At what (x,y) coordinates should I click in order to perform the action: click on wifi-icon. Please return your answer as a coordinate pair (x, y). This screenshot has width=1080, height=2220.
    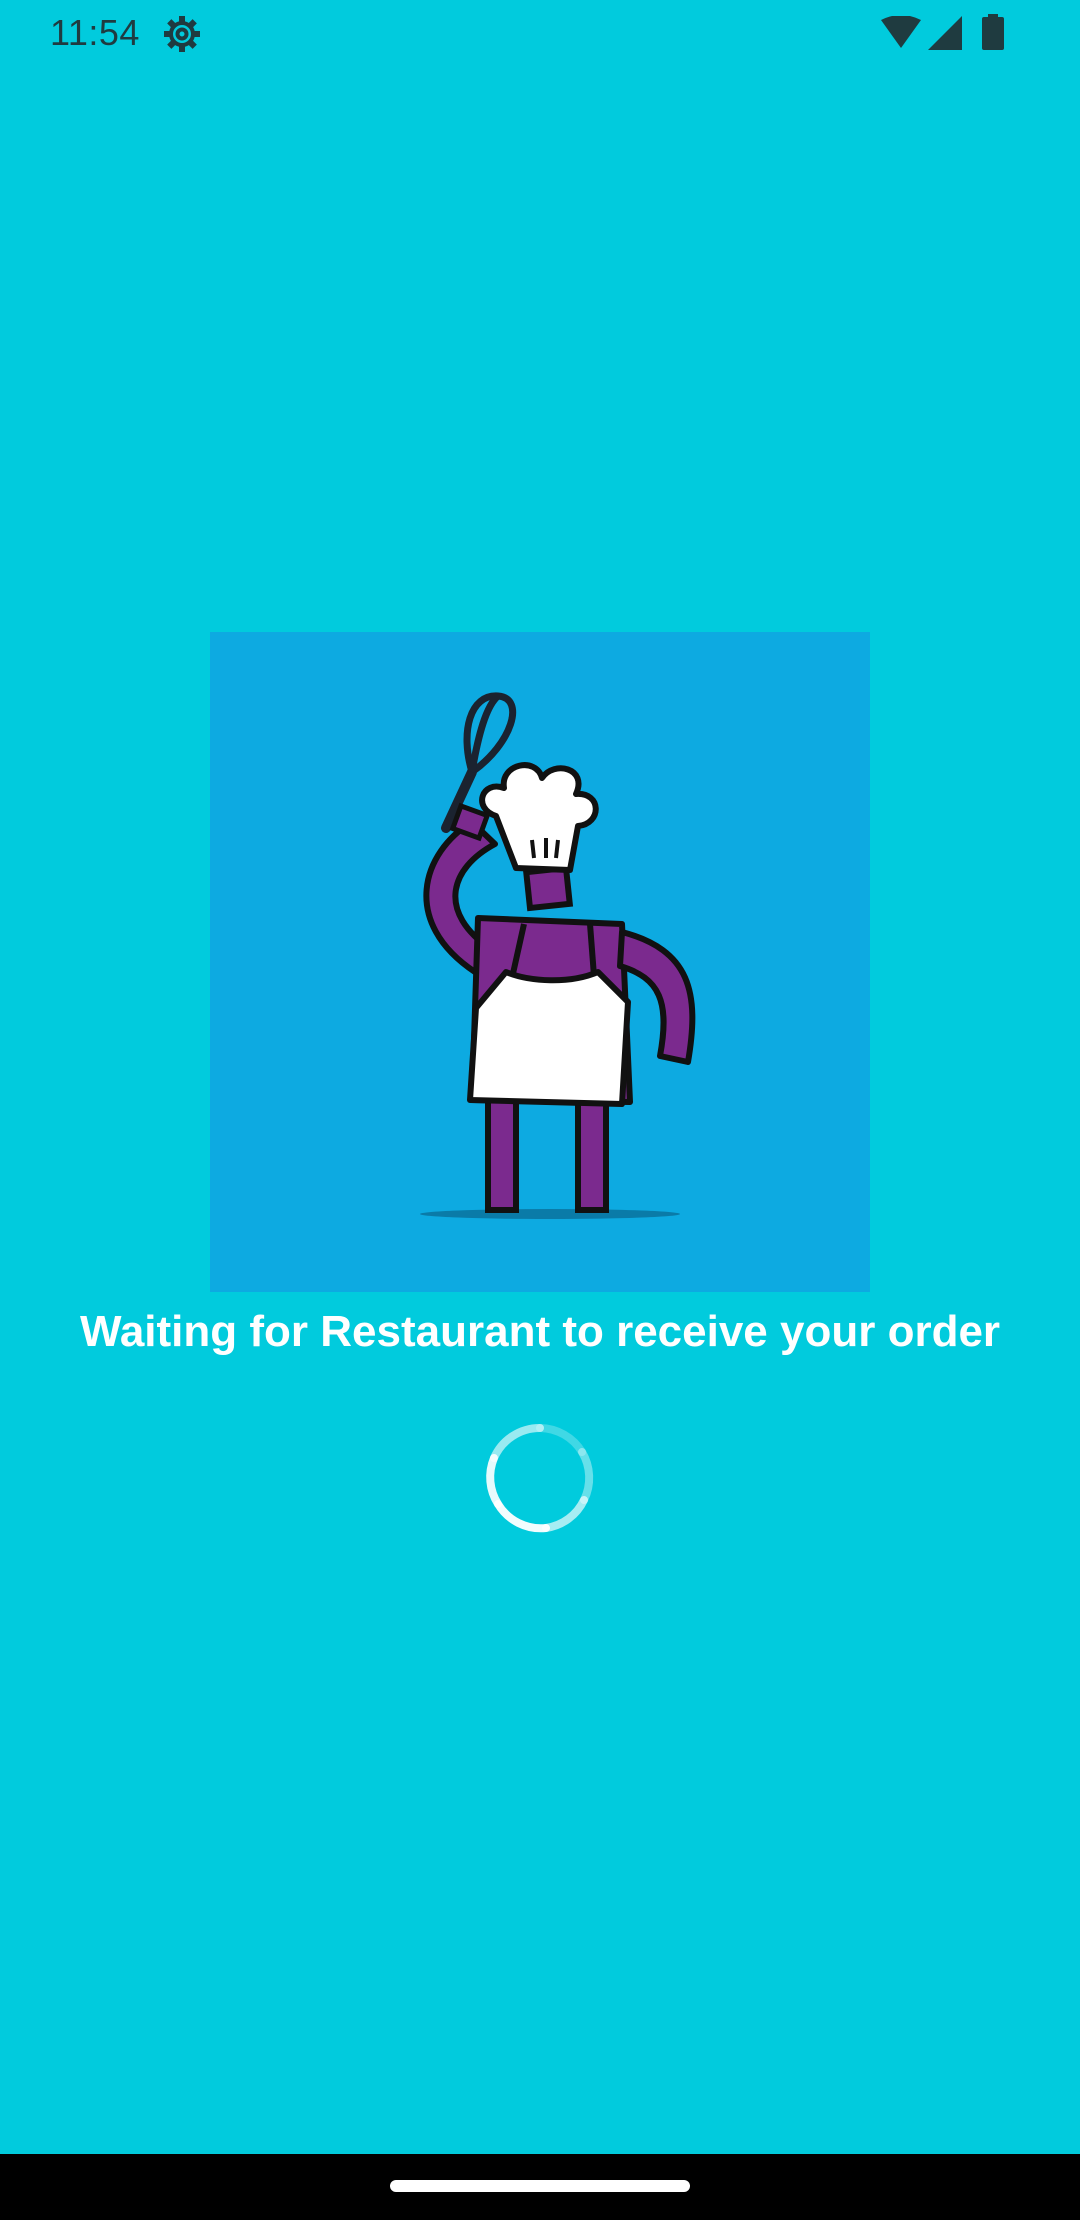
    Looking at the image, I should click on (901, 32).